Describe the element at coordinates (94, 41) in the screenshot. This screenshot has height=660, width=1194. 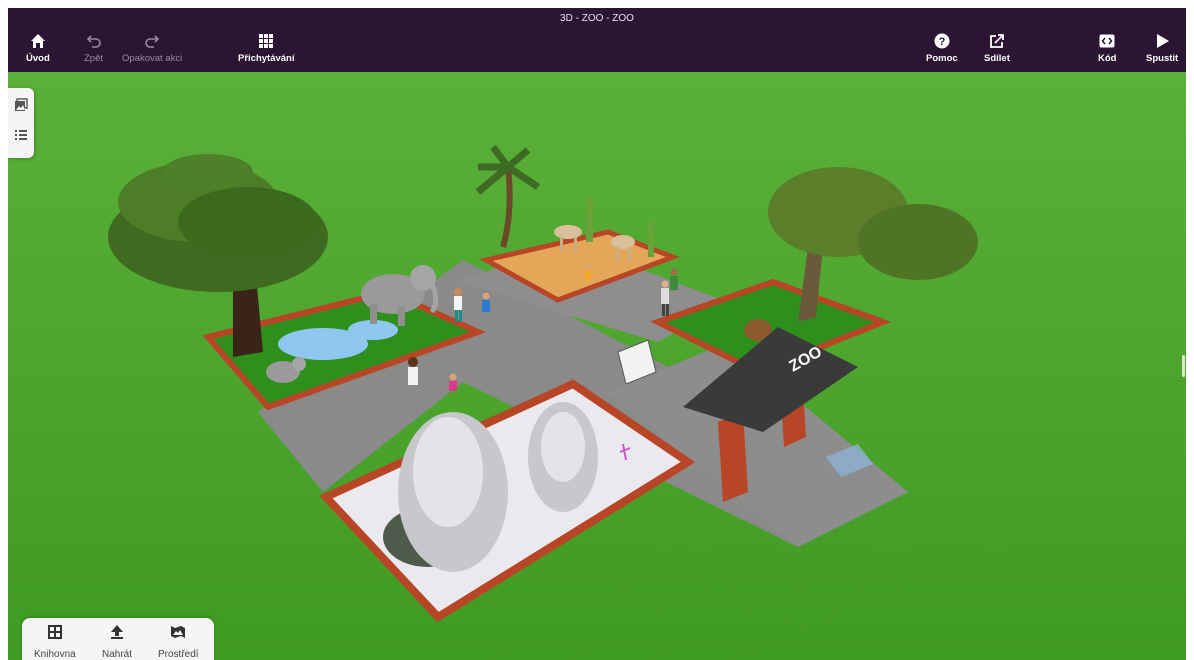
I see `undo-icon` at that location.